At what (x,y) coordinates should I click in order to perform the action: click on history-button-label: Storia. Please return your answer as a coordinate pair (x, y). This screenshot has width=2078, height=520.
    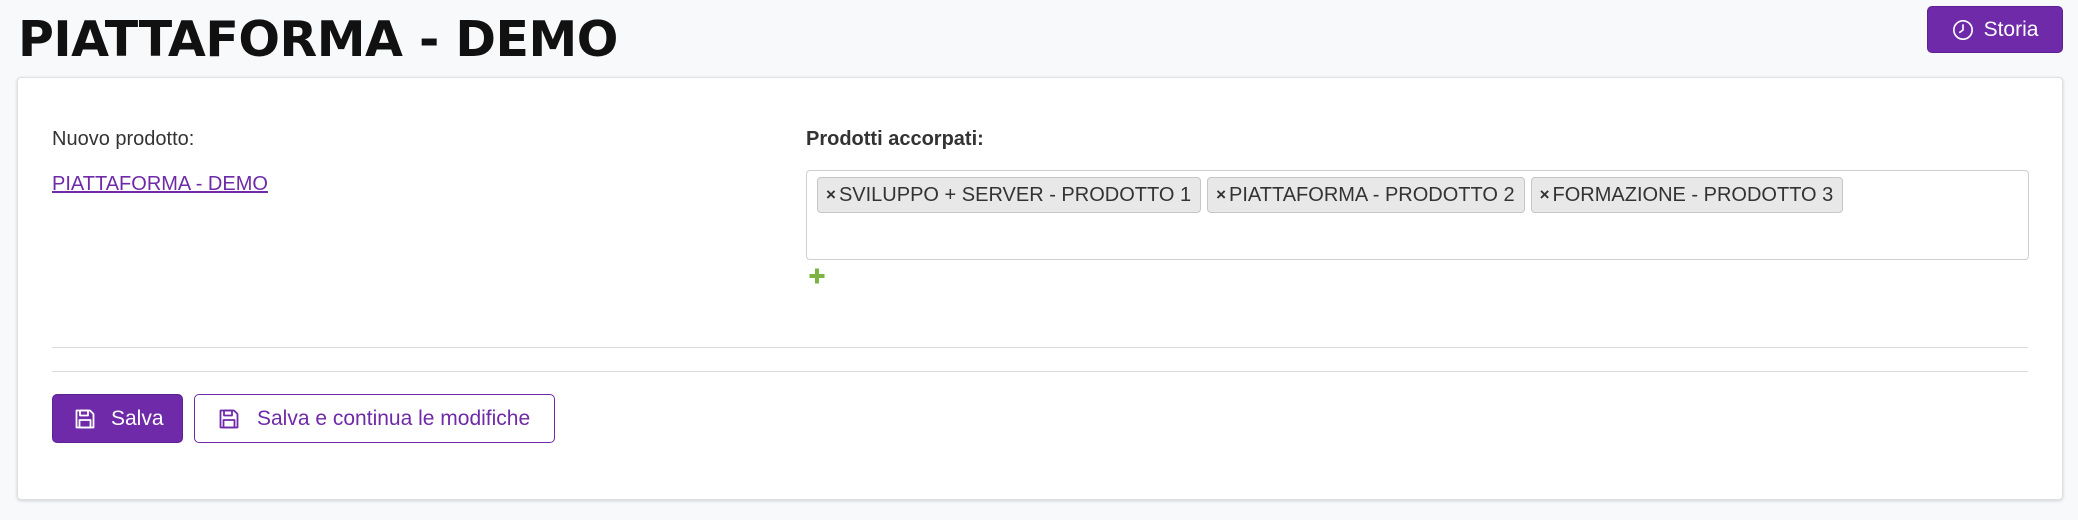
    Looking at the image, I should click on (2011, 29).